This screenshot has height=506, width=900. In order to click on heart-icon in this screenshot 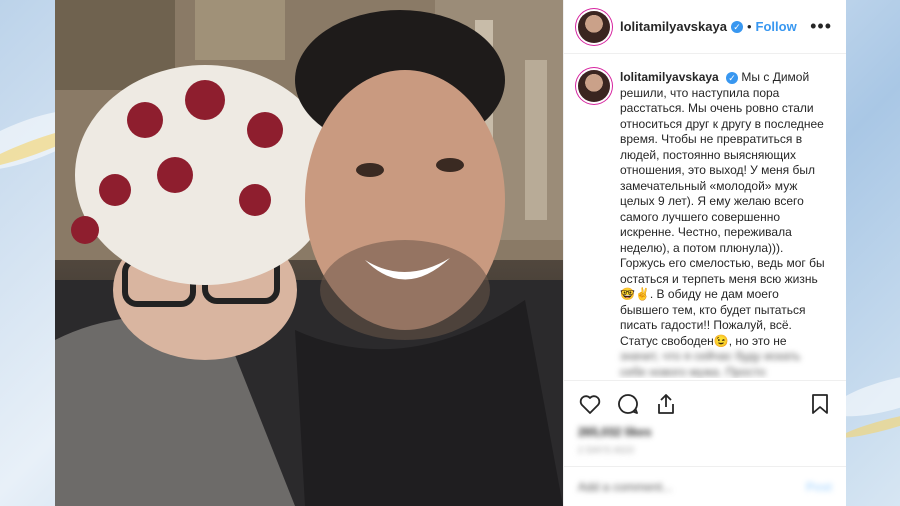, I will do `click(590, 404)`.